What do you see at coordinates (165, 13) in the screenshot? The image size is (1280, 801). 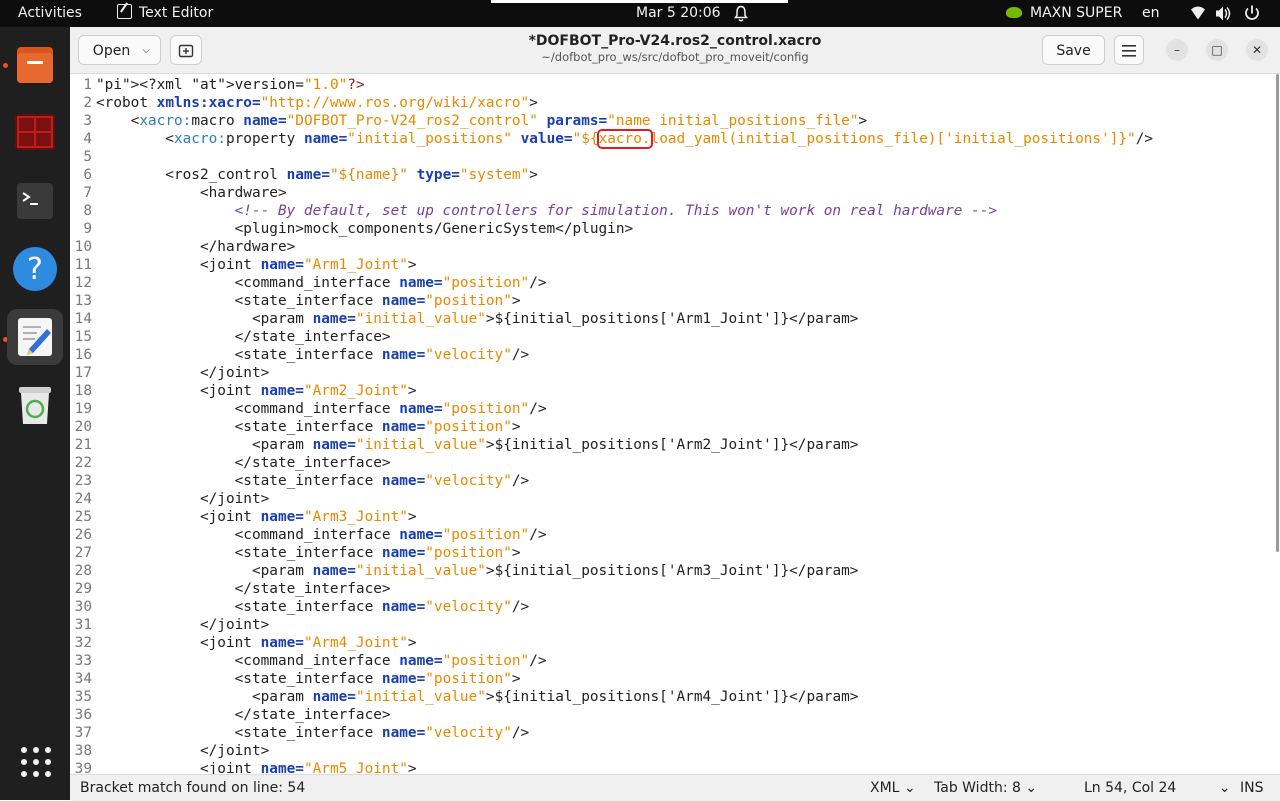 I see `app-menu: Text Editor` at bounding box center [165, 13].